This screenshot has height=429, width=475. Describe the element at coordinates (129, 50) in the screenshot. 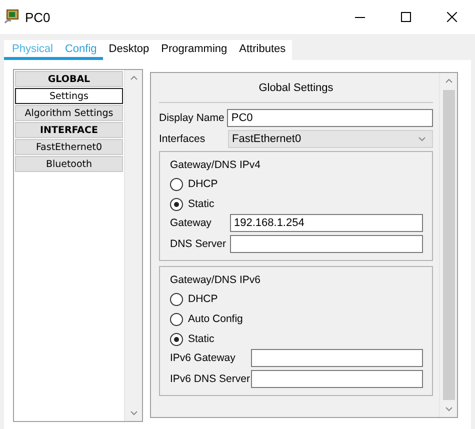

I see `tab: Desktop` at that location.